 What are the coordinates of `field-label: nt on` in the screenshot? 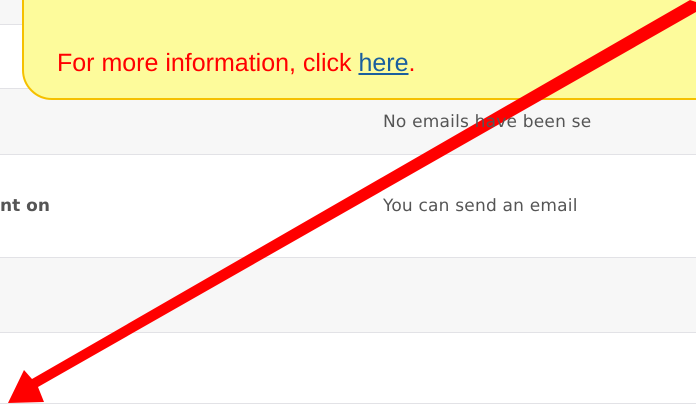 It's located at (25, 206).